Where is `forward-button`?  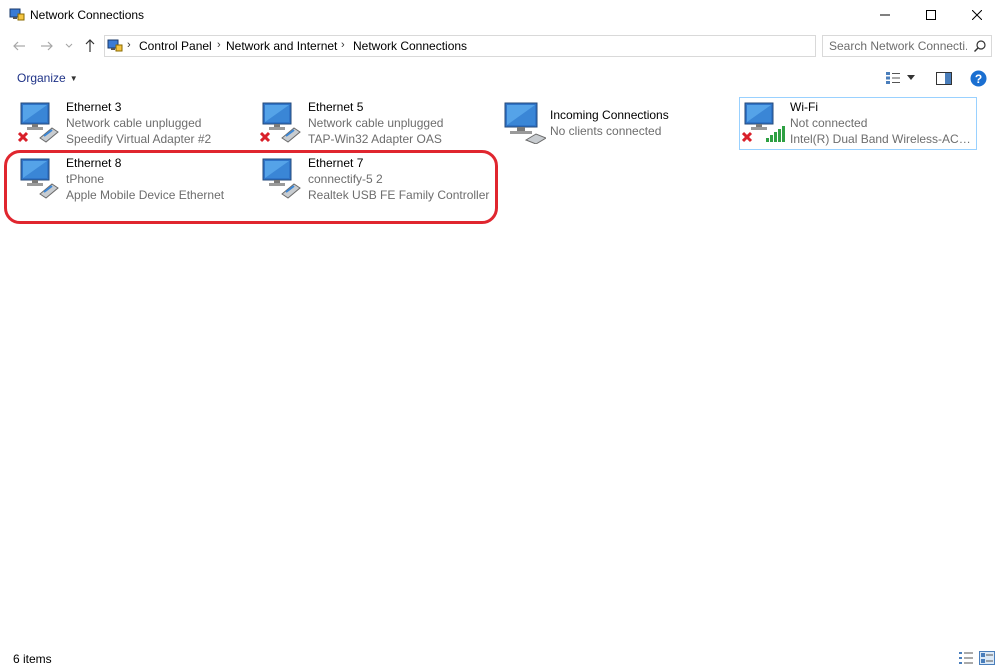 forward-button is located at coordinates (47, 46).